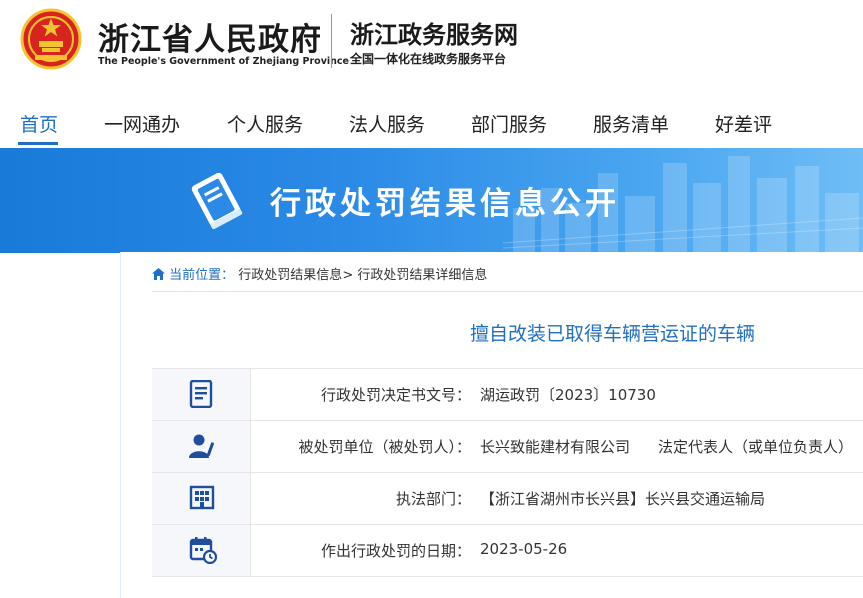  What do you see at coordinates (433, 499) in the screenshot?
I see `enforcement-dept-label: 执法部门：` at bounding box center [433, 499].